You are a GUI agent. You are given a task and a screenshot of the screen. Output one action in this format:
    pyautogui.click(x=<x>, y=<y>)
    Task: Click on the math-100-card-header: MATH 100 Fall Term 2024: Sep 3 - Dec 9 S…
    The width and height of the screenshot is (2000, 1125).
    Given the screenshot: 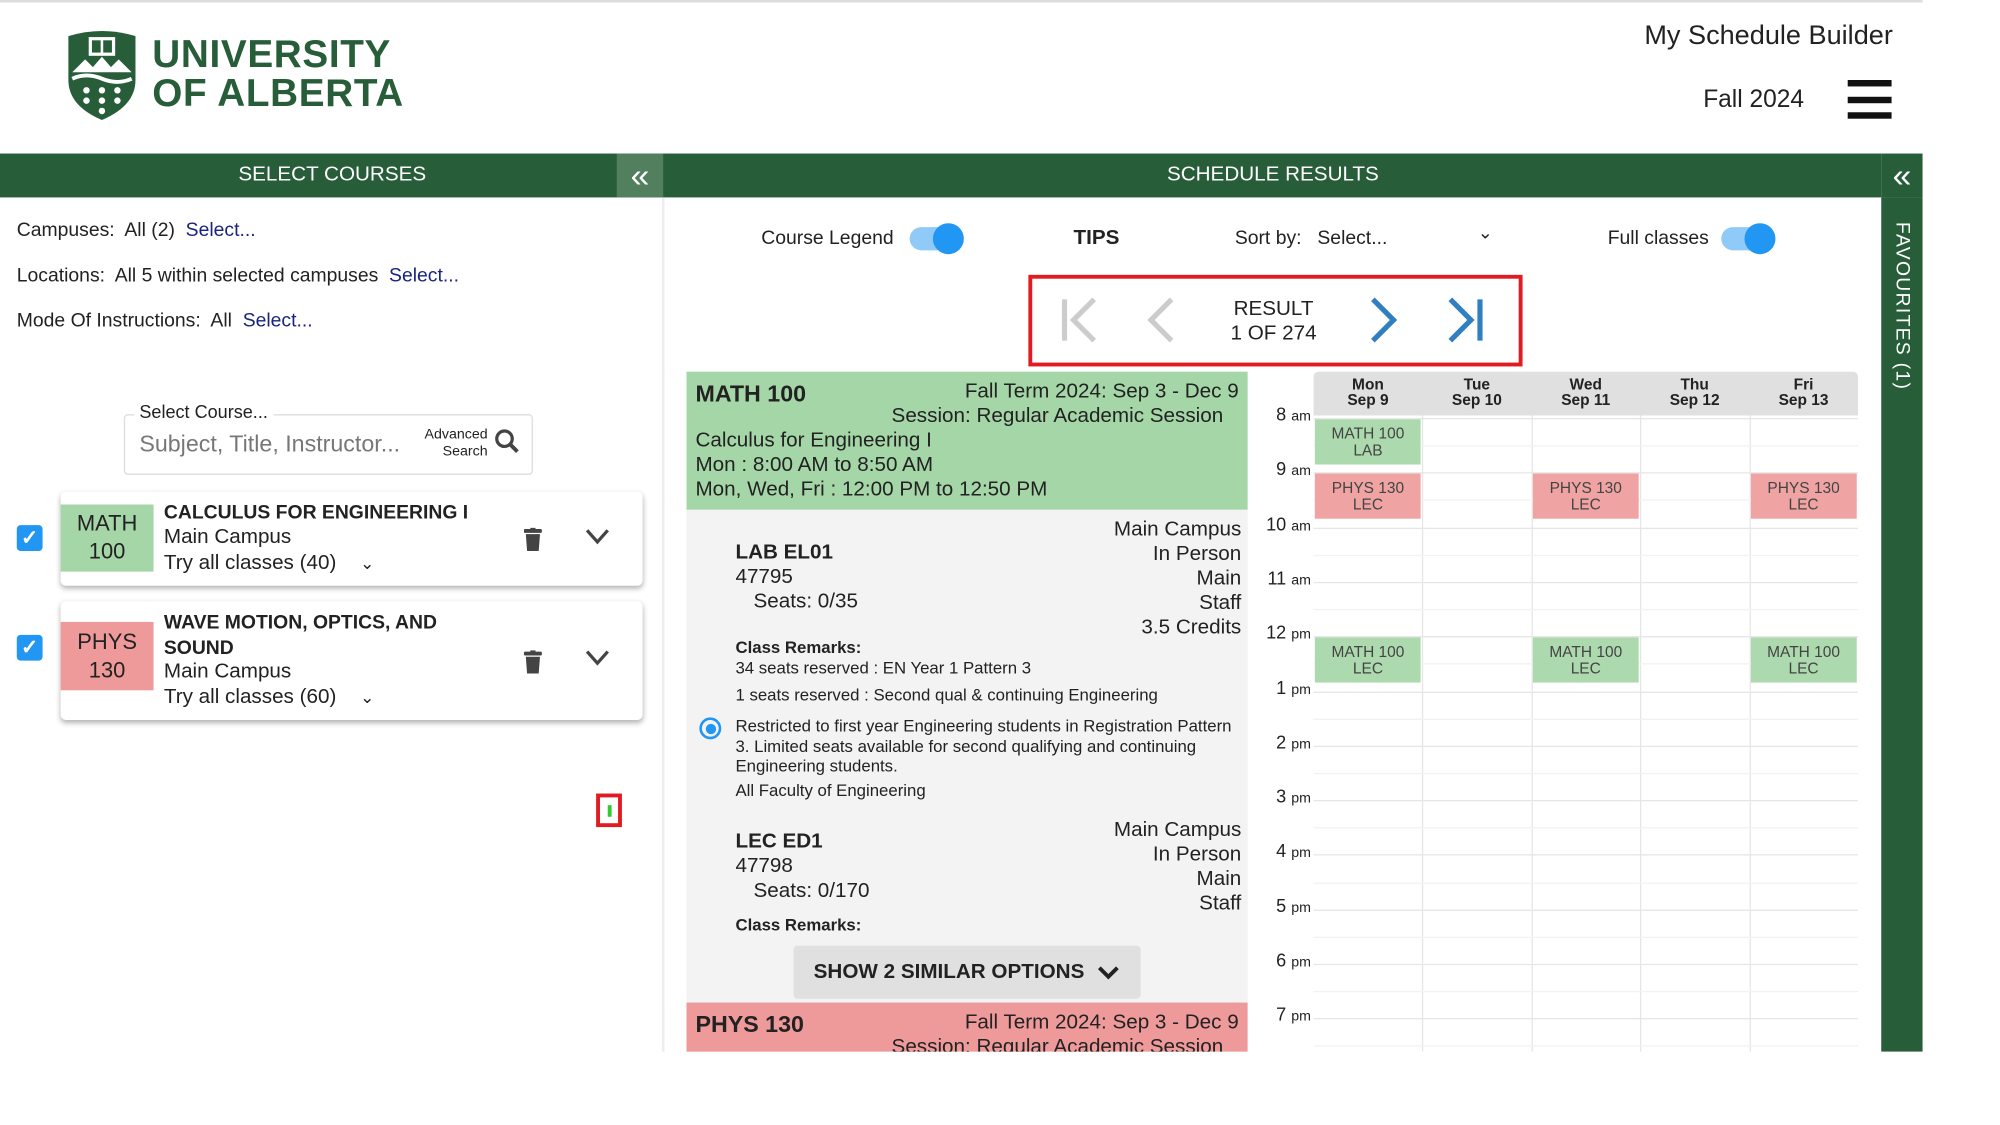 What is the action you would take?
    pyautogui.click(x=967, y=440)
    